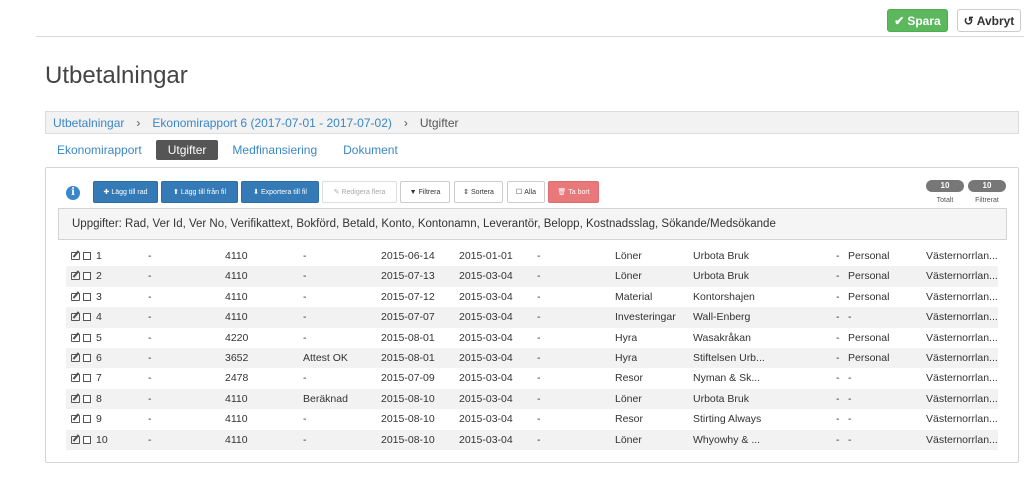 The image size is (1024, 481). Describe the element at coordinates (721, 256) in the screenshot. I see `cell-leverantor: Urbota Bruk` at that location.